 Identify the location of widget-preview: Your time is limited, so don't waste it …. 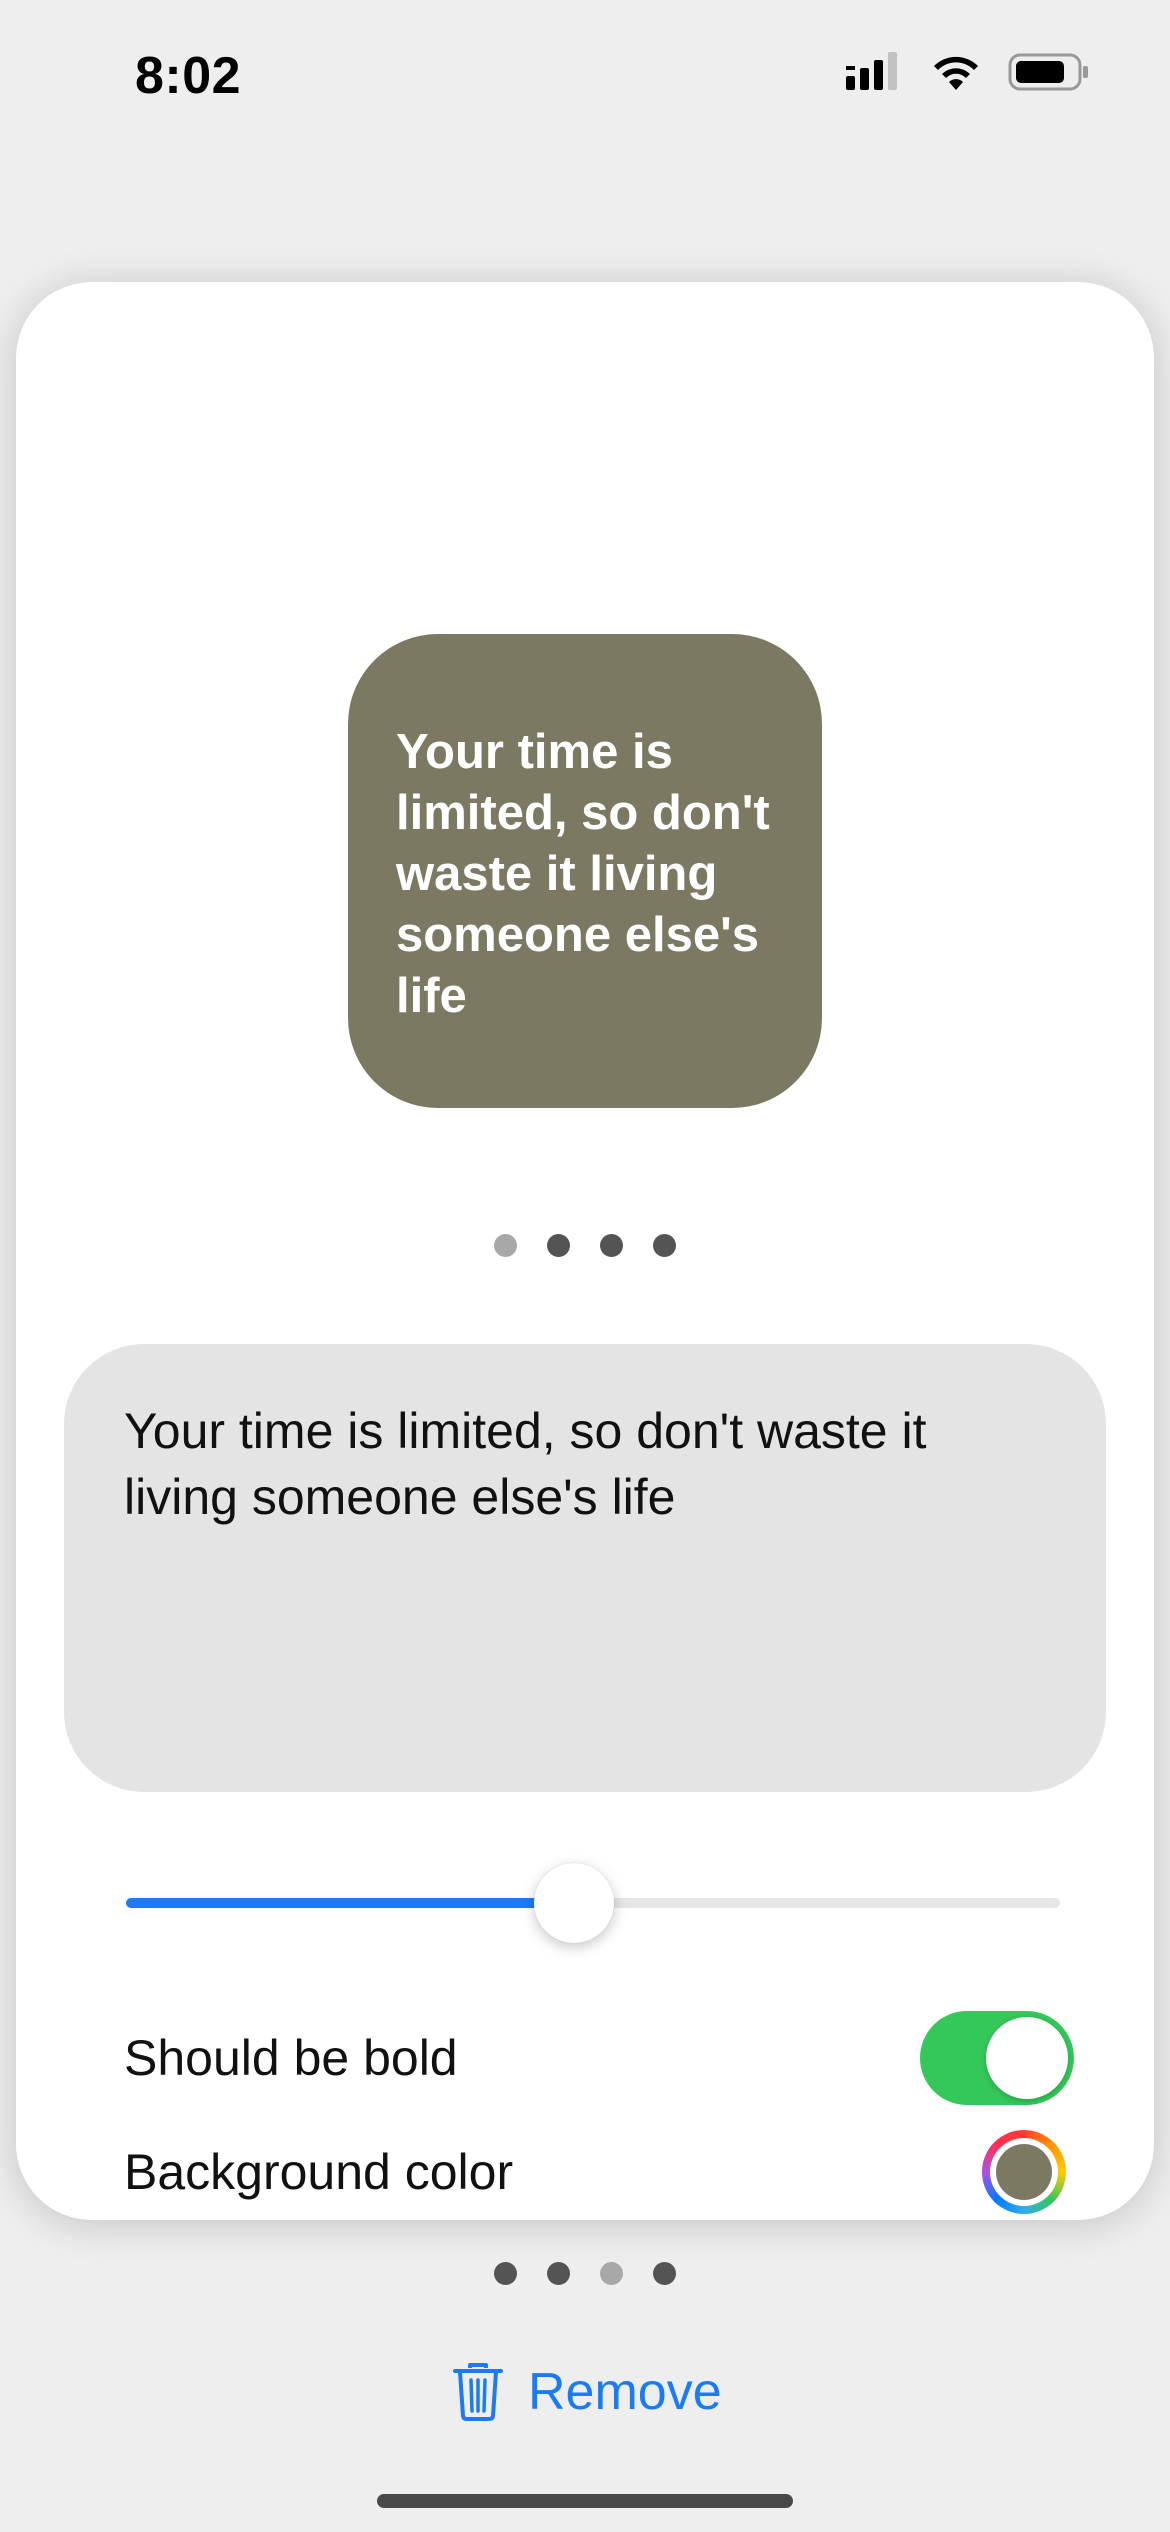
(585, 871).